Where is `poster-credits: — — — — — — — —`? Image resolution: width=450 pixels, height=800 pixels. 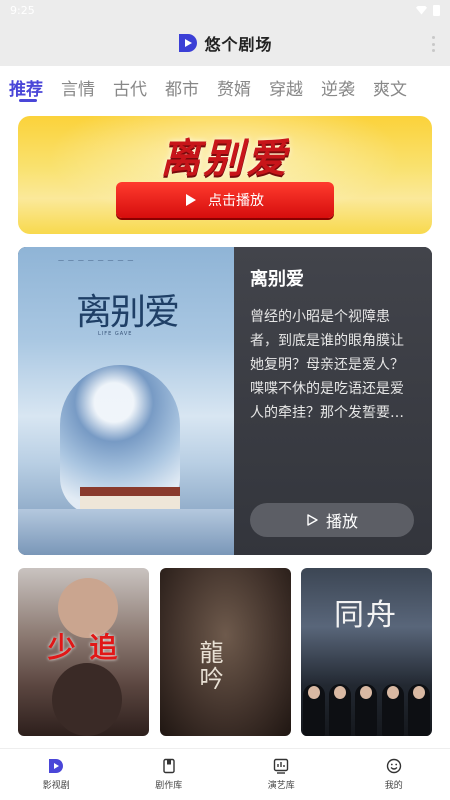
poster-credits: — — — — — — — — is located at coordinates (96, 260).